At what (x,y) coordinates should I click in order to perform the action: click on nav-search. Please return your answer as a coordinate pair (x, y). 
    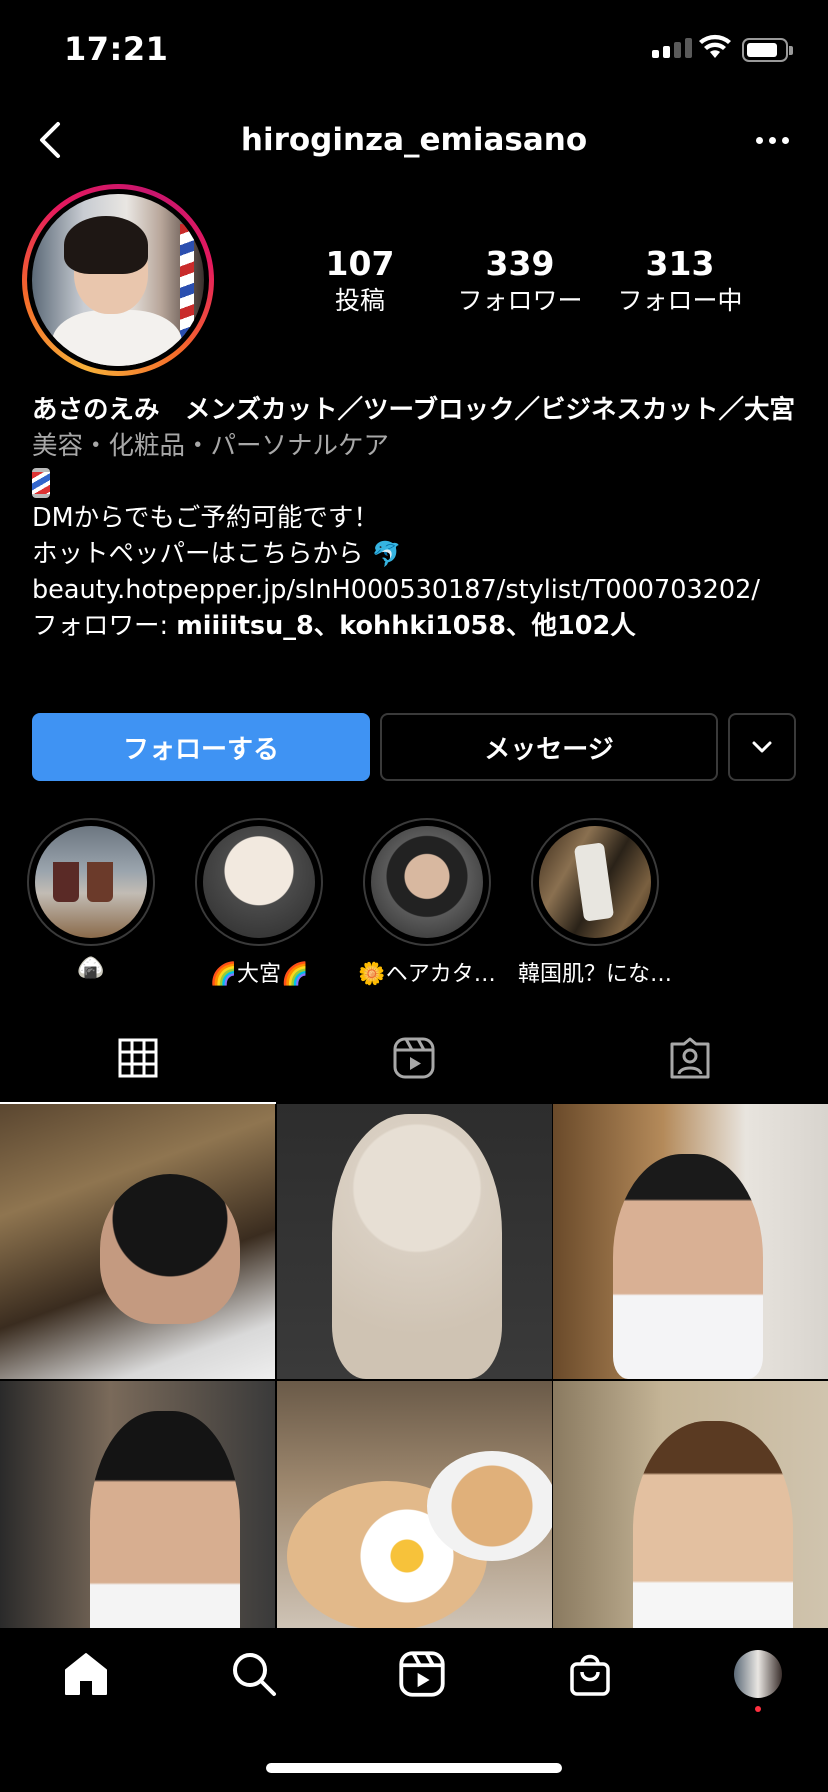
    Looking at the image, I should click on (254, 1674).